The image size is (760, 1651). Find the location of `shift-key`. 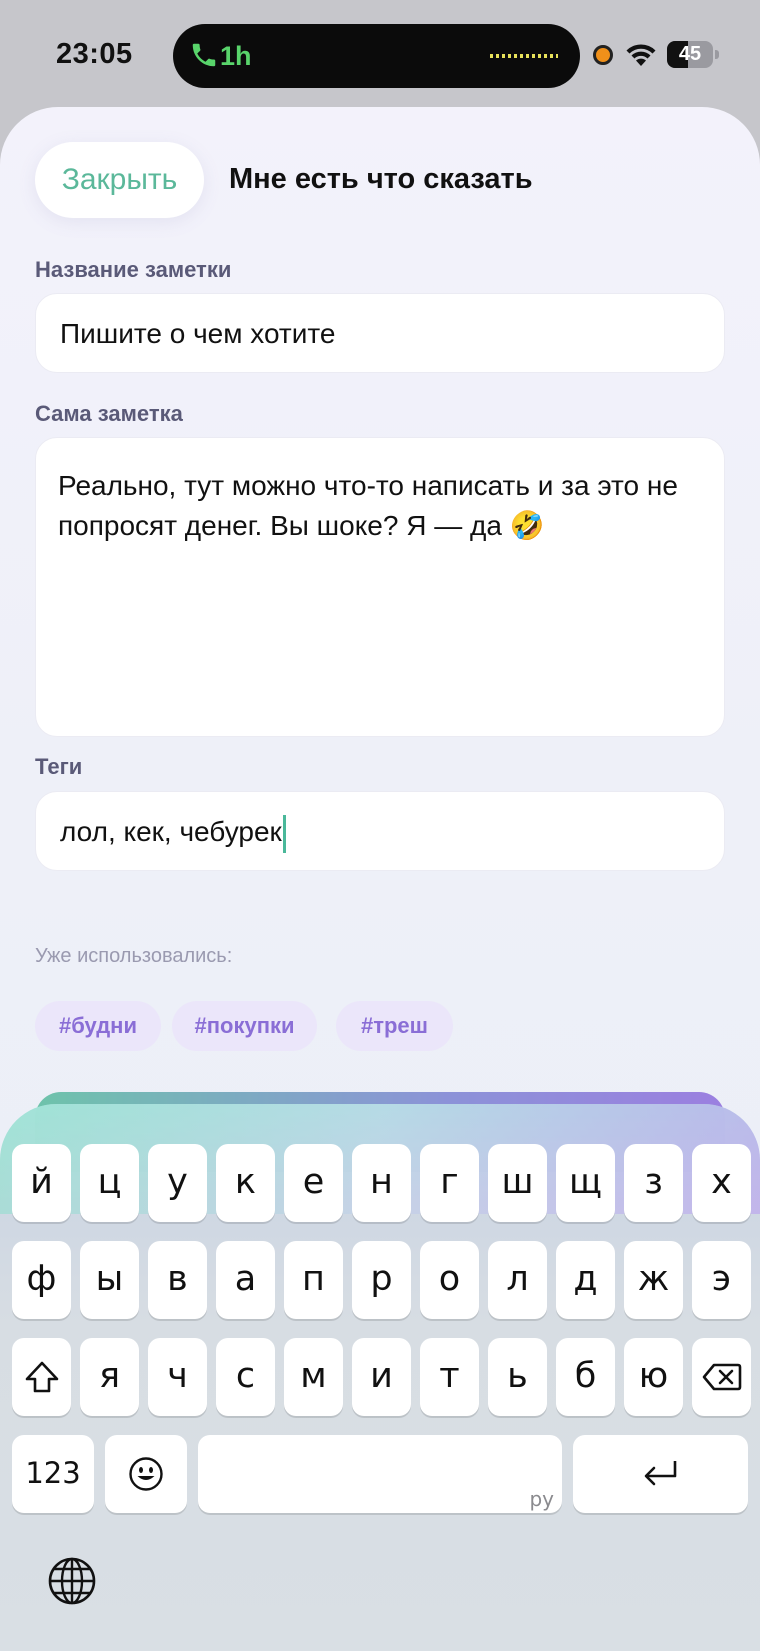

shift-key is located at coordinates (41, 1377).